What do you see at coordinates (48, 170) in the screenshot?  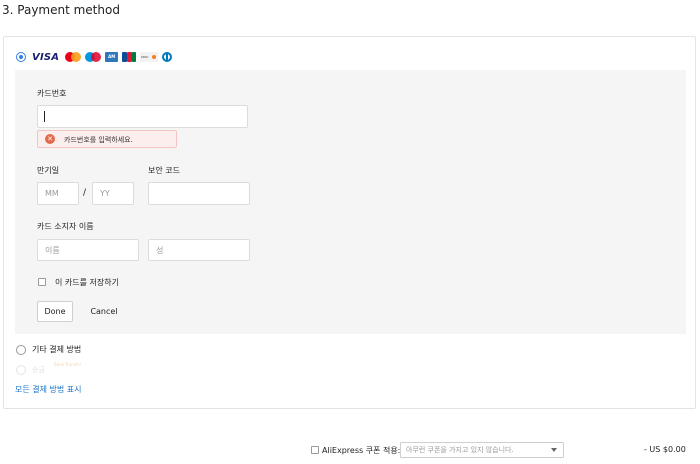 I see `expiry-label: 만기일` at bounding box center [48, 170].